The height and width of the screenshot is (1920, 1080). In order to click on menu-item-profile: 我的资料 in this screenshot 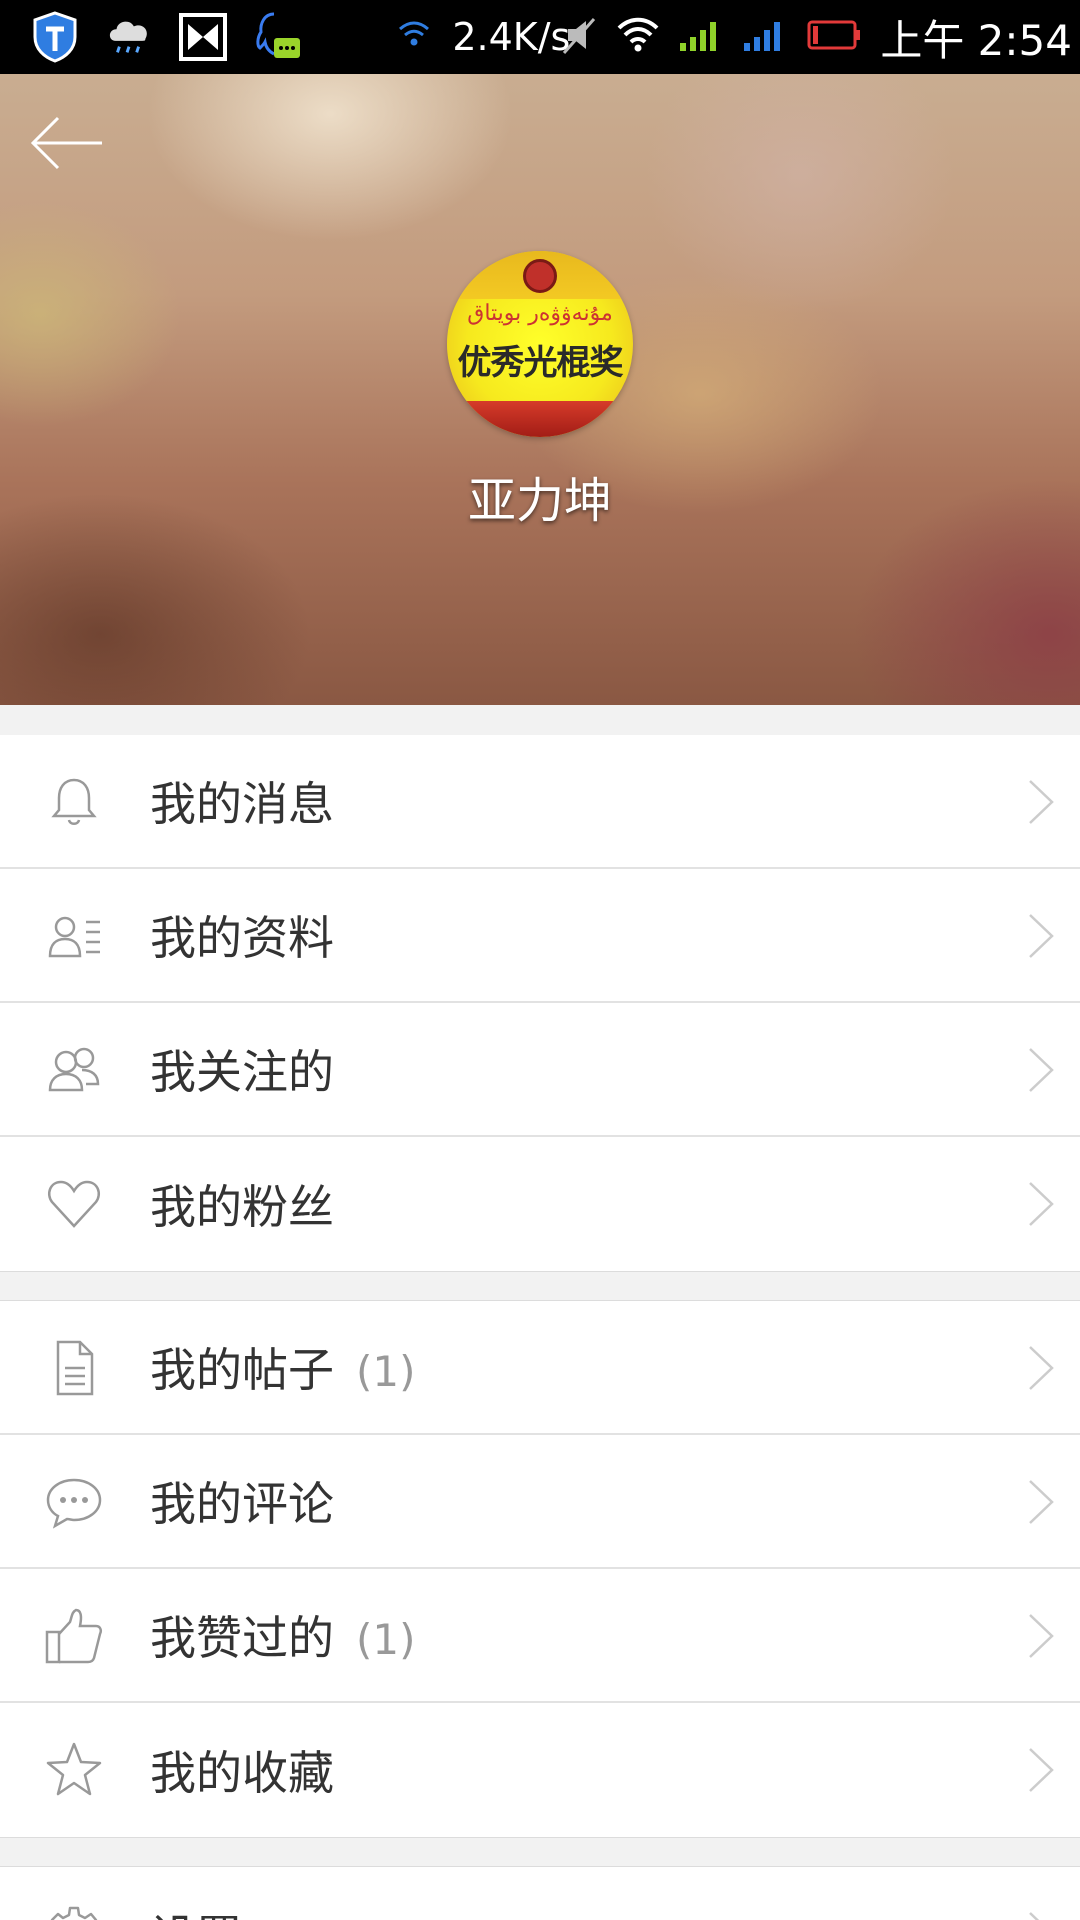, I will do `click(540, 936)`.